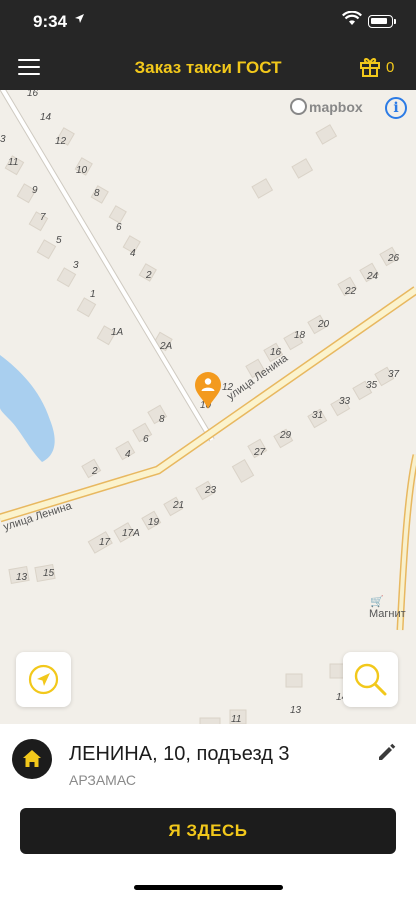 The width and height of the screenshot is (416, 900). What do you see at coordinates (179, 754) in the screenshot?
I see `address-text: ЛЕНИНА, 10, подъезд 3` at bounding box center [179, 754].